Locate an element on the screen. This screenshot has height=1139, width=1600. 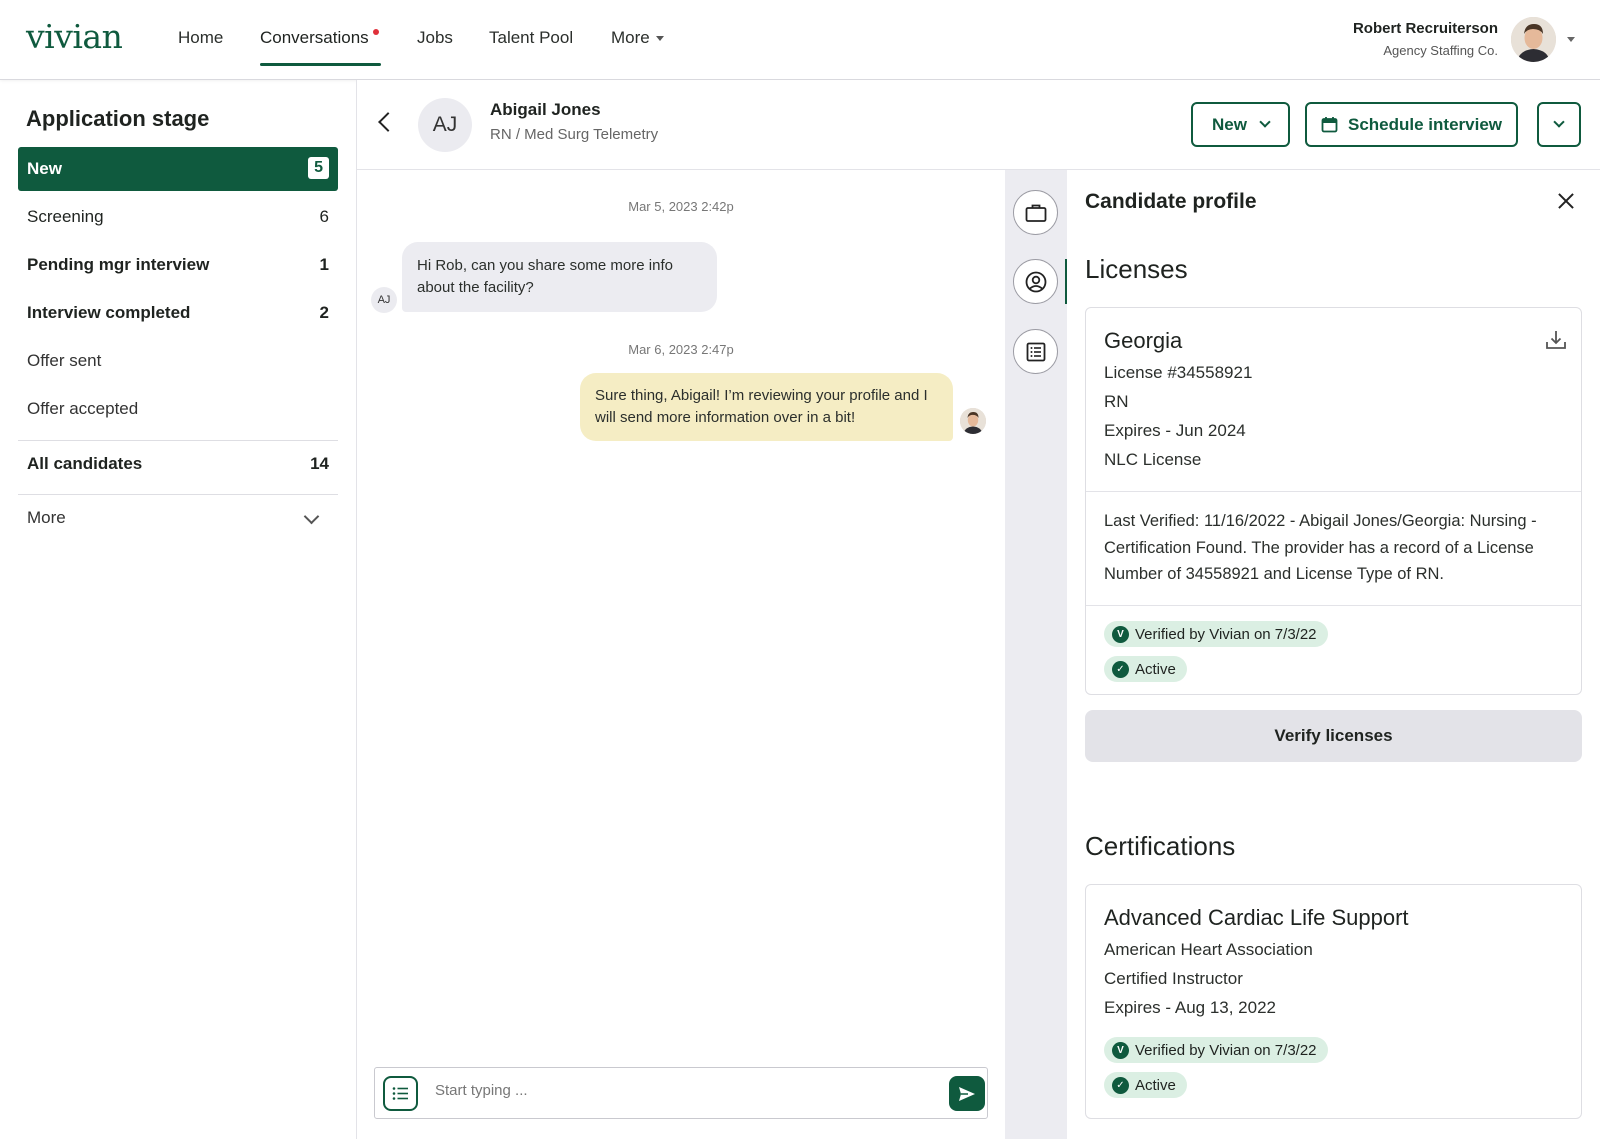
licenses-heading: Licenses is located at coordinates (1136, 269).